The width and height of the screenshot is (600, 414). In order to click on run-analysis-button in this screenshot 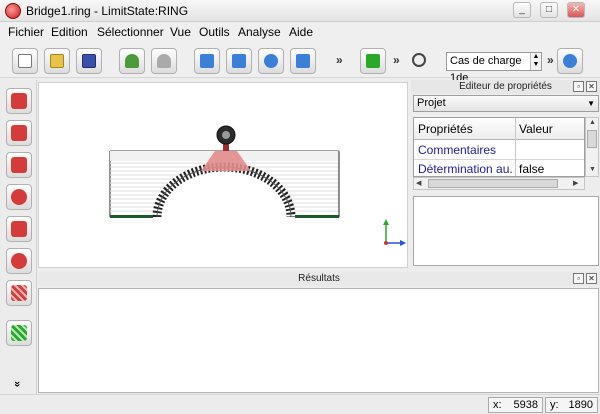, I will do `click(373, 61)`.